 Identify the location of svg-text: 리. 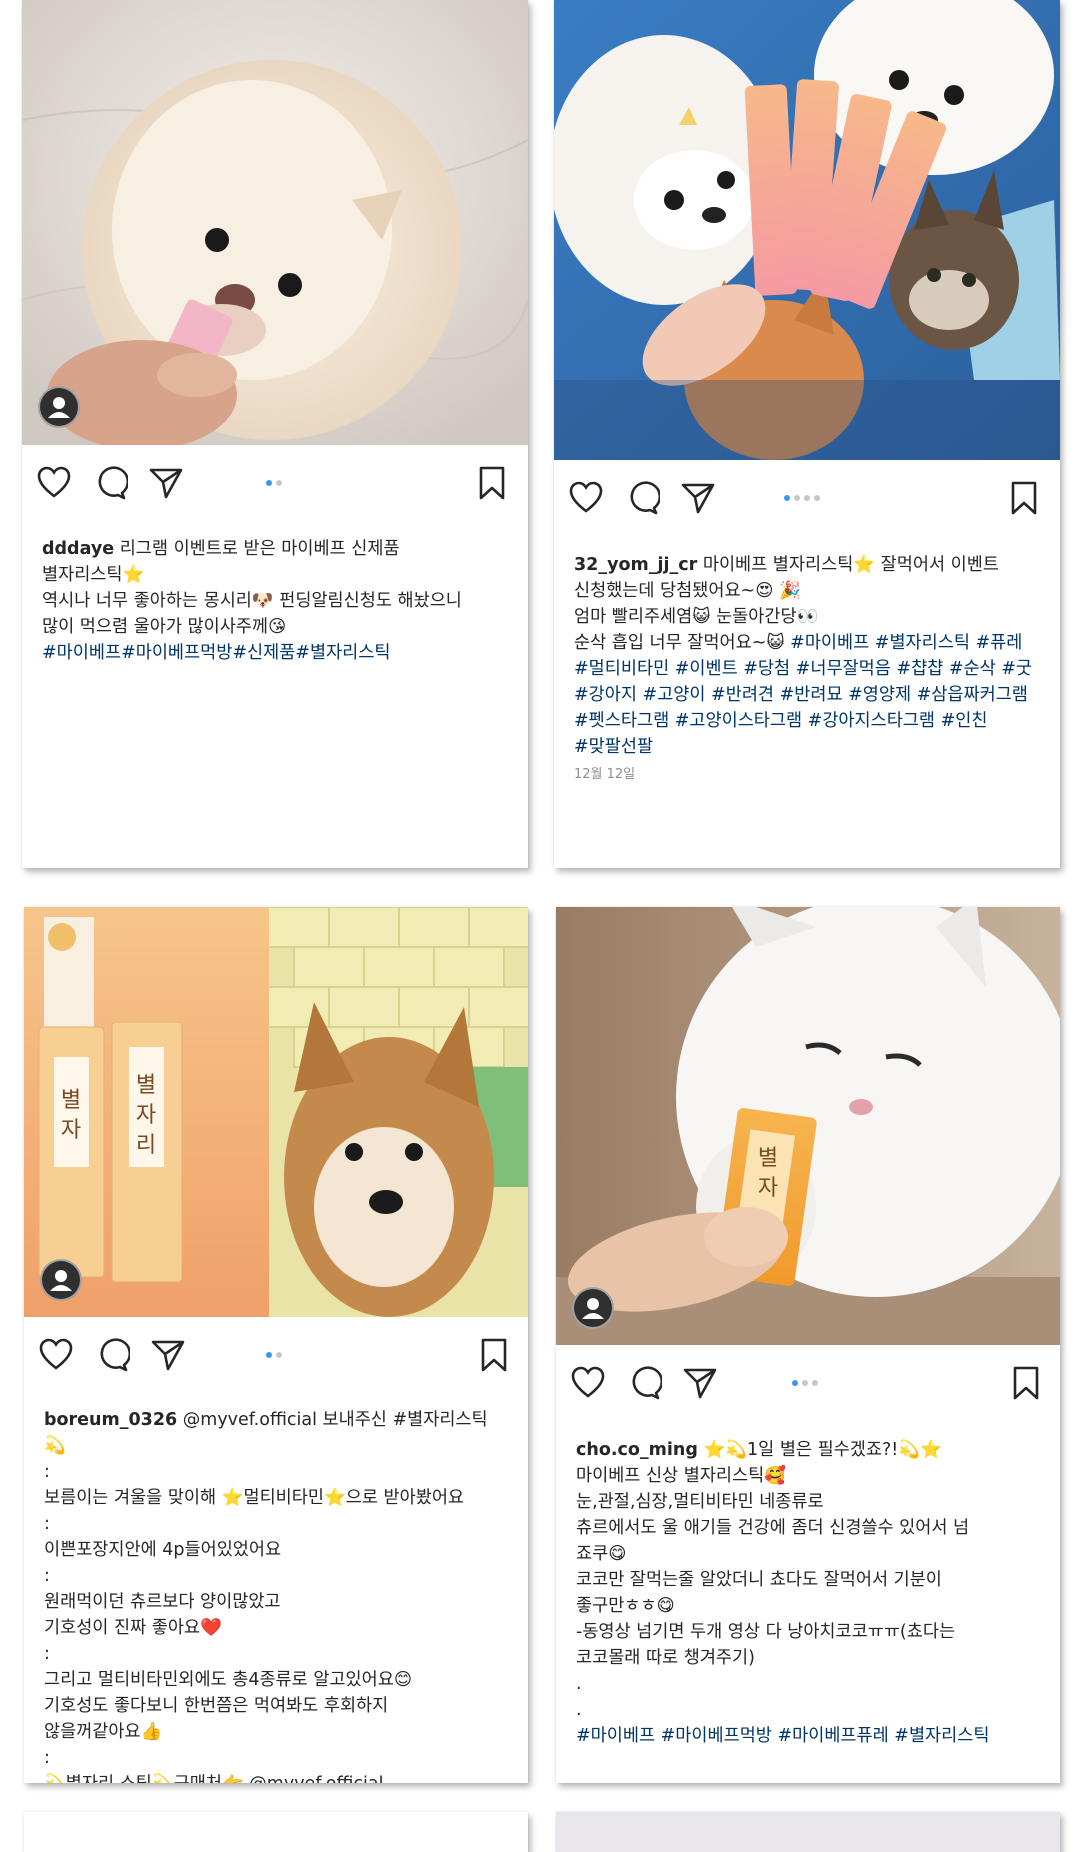
(146, 1145).